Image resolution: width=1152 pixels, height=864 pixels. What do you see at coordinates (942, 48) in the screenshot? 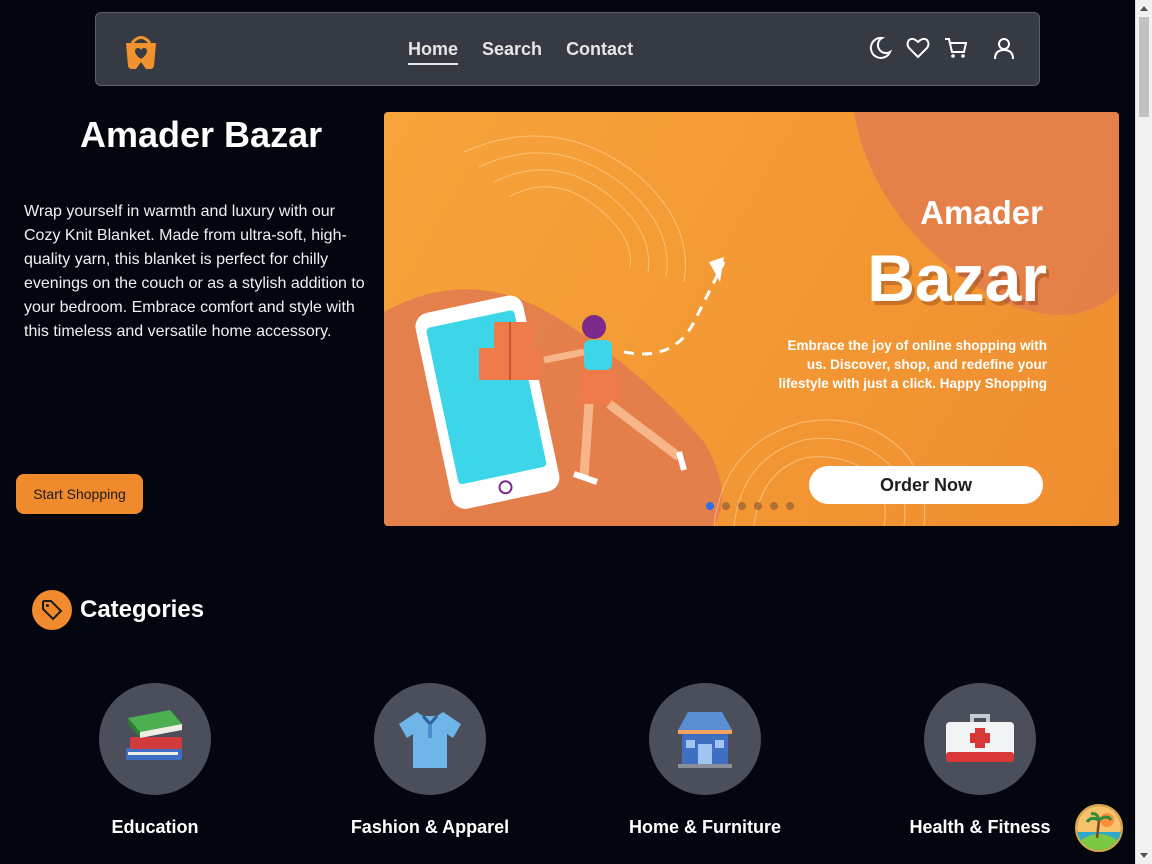
I see `nav-icons` at bounding box center [942, 48].